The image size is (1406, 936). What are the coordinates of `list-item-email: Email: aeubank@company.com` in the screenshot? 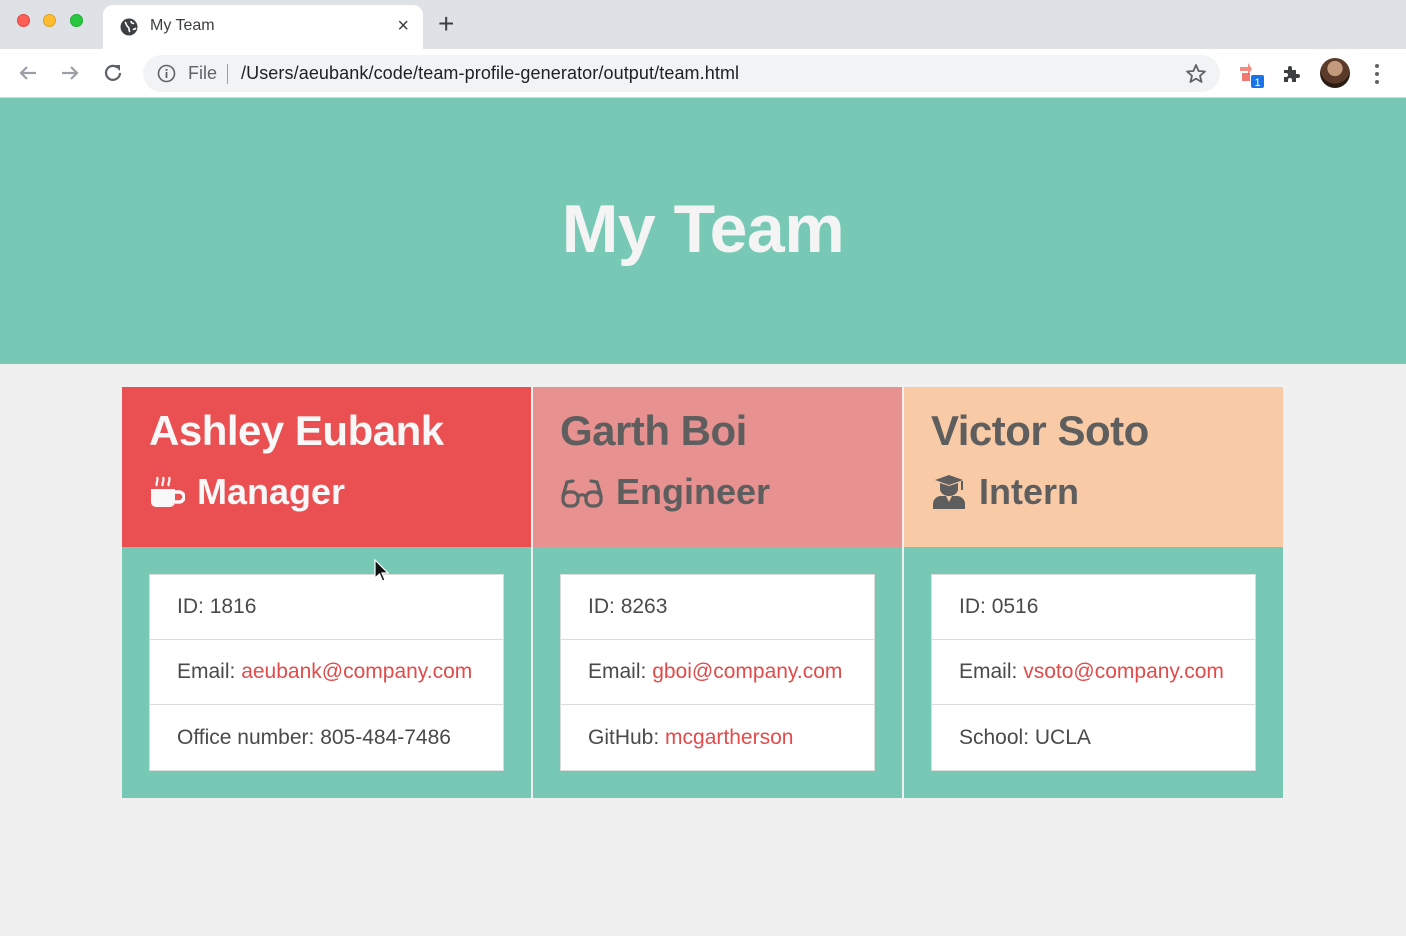 It's located at (326, 672).